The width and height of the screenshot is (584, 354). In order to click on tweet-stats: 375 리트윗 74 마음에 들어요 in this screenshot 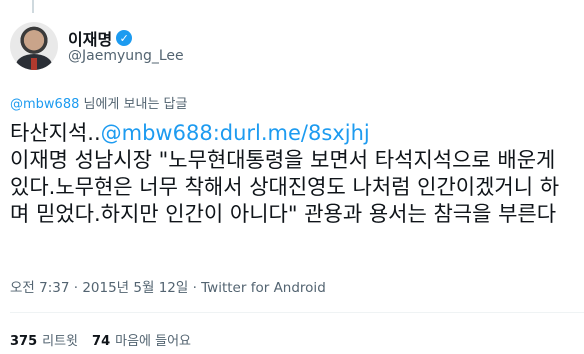, I will do `click(100, 339)`.